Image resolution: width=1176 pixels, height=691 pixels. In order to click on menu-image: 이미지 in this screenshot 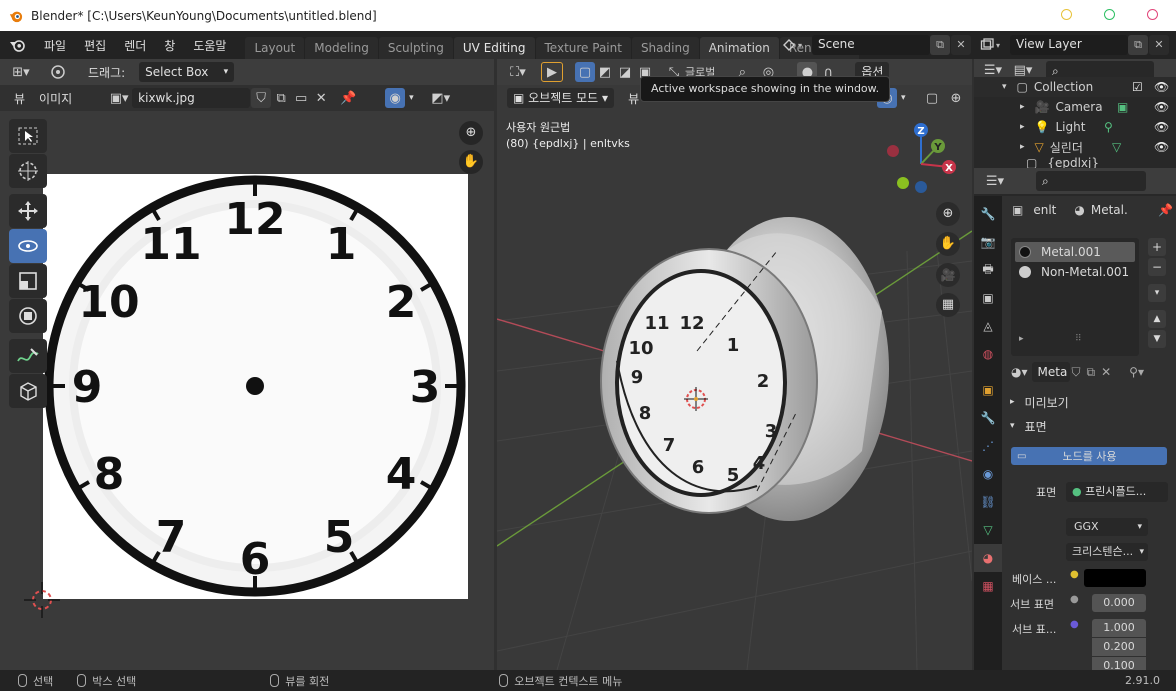, I will do `click(55, 98)`.